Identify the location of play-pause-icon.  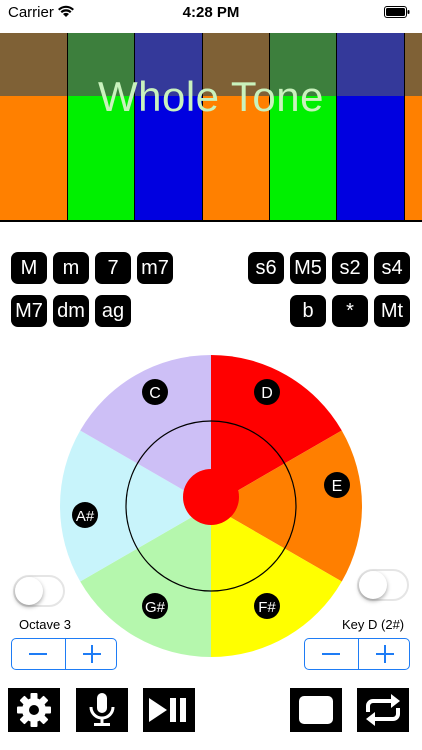
(167, 710).